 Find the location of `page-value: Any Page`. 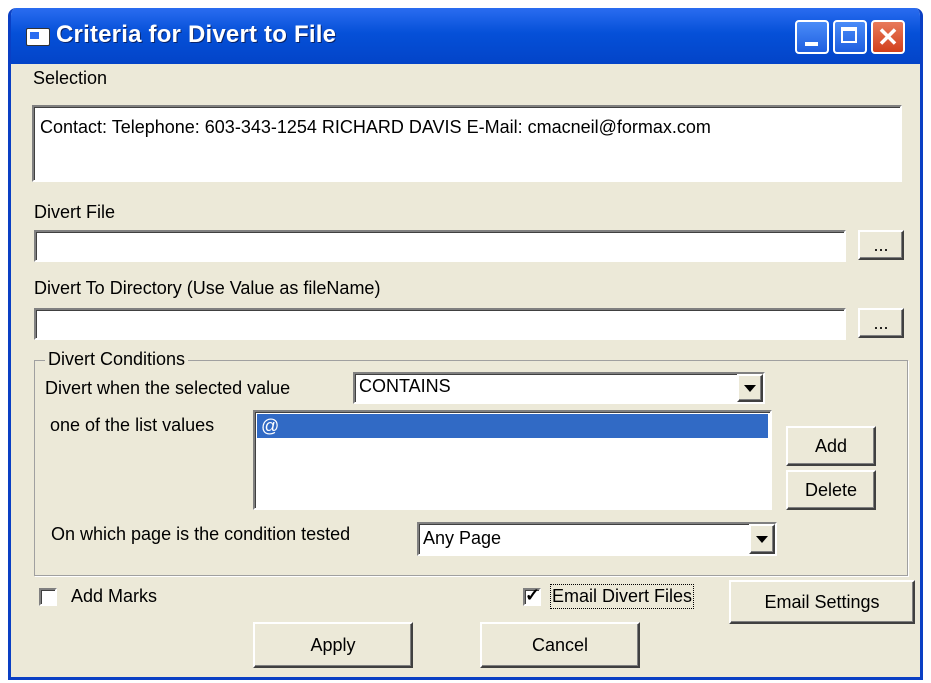

page-value: Any Page is located at coordinates (462, 538).